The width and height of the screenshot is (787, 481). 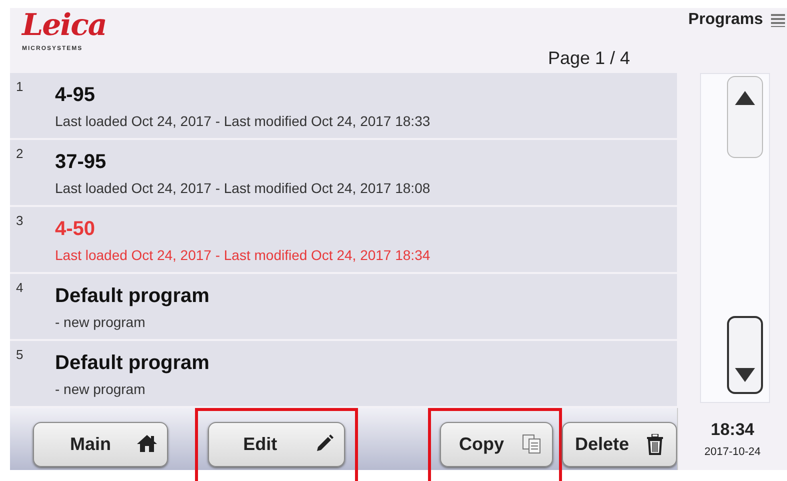 What do you see at coordinates (20, 221) in the screenshot?
I see `row-number: 3` at bounding box center [20, 221].